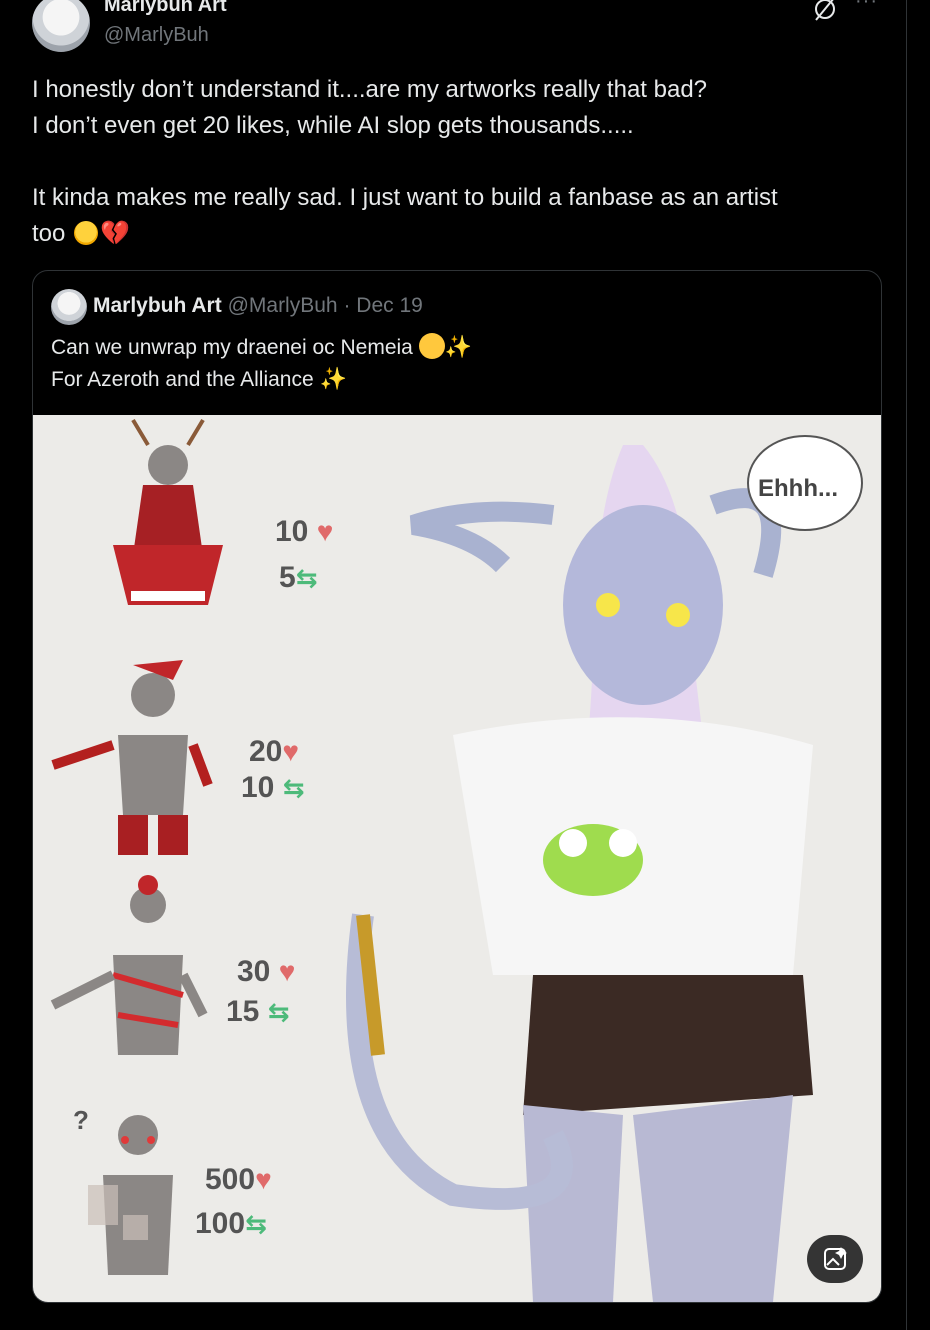 Image resolution: width=930 pixels, height=1330 pixels. What do you see at coordinates (157, 305) in the screenshot?
I see `quote-author-name: Marlybuh Art` at bounding box center [157, 305].